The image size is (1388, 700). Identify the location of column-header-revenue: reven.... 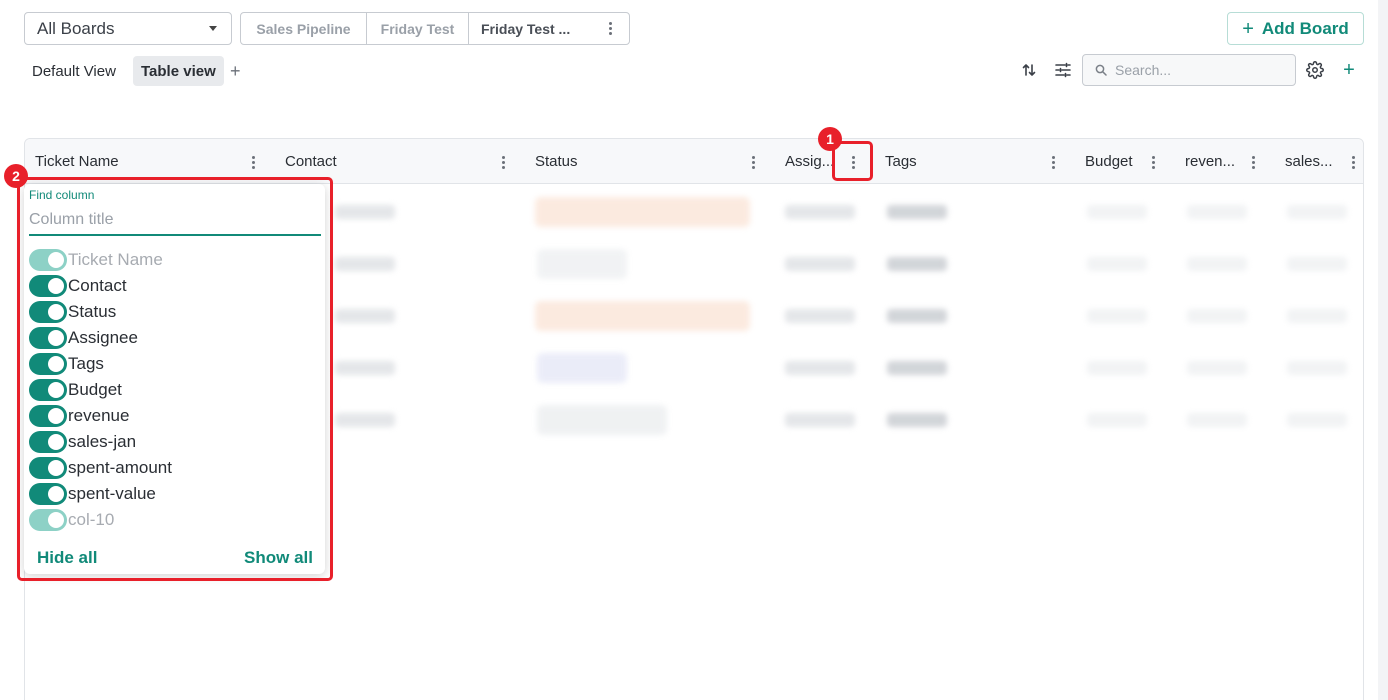
(1210, 161).